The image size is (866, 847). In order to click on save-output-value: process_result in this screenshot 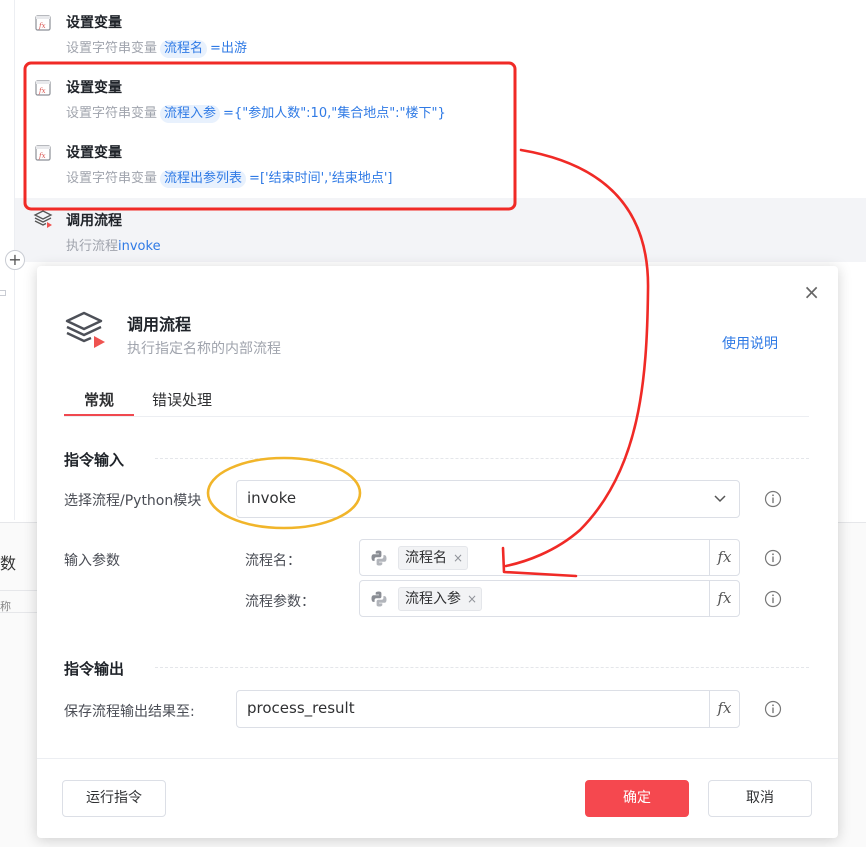, I will do `click(301, 708)`.